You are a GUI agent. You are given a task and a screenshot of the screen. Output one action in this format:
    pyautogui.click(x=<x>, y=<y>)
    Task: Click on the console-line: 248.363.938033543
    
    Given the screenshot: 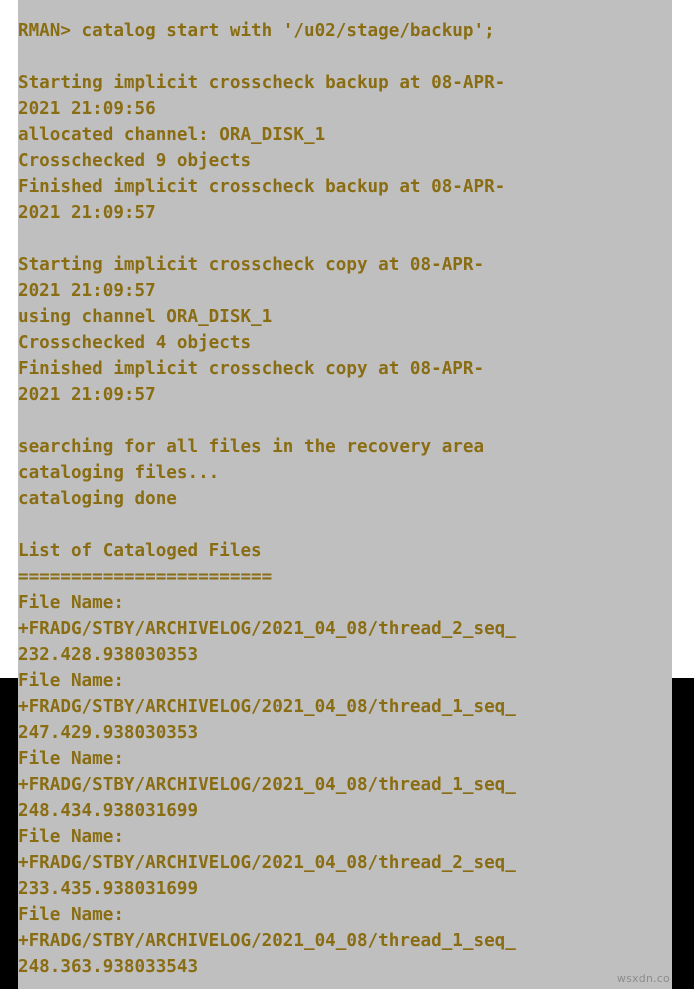 What is the action you would take?
    pyautogui.click(x=108, y=967)
    